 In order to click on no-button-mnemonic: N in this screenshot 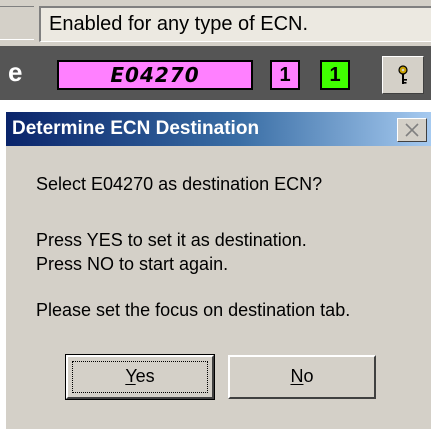, I will do `click(297, 376)`.